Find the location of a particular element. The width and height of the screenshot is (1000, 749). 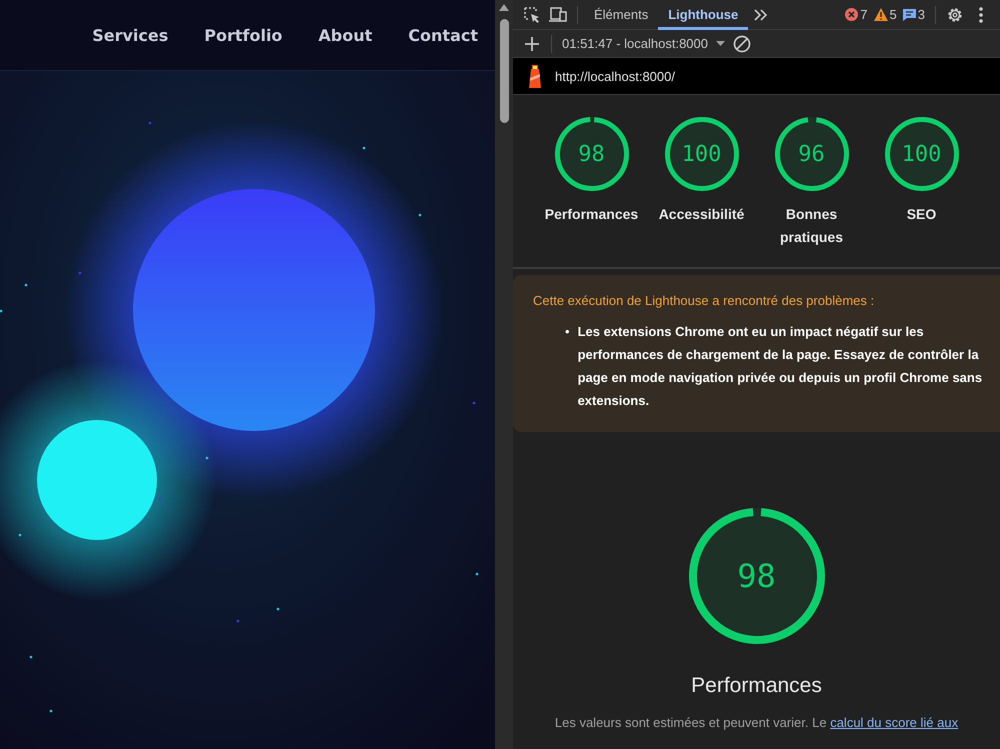

message-count: 3 is located at coordinates (913, 14).